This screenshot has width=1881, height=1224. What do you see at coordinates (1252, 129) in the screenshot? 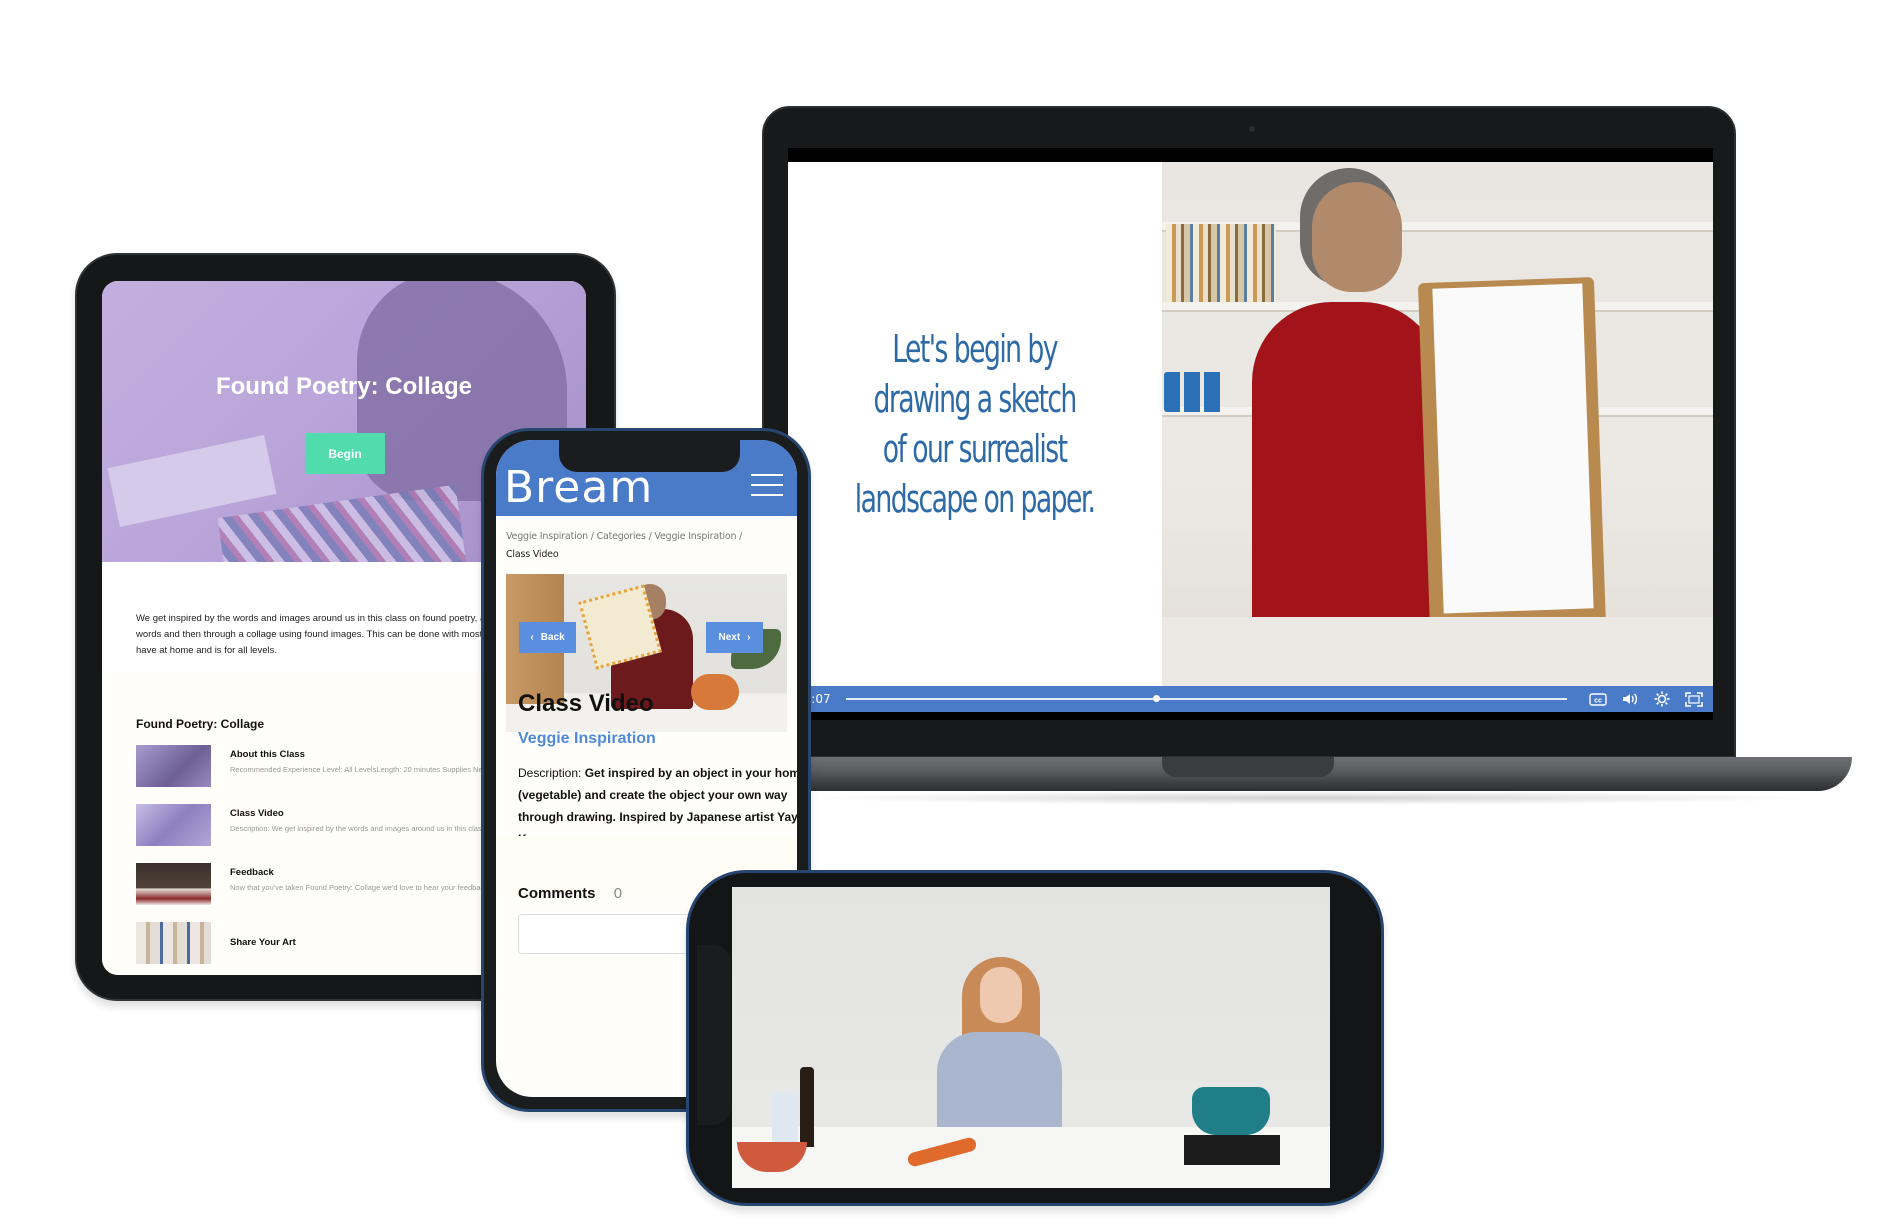
I see `laptop-camera` at bounding box center [1252, 129].